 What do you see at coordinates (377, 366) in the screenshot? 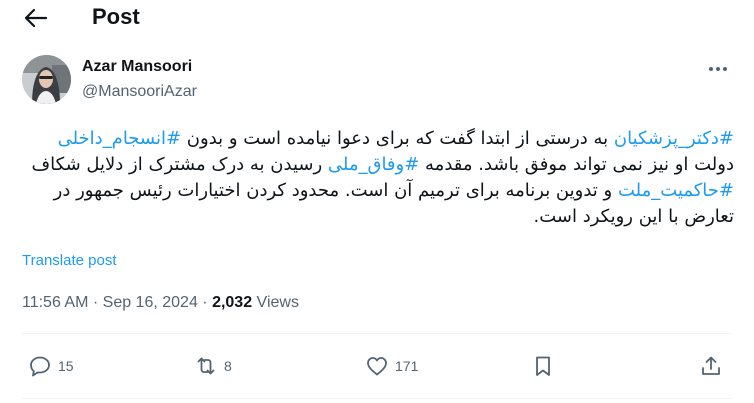
I see `heart-icon` at bounding box center [377, 366].